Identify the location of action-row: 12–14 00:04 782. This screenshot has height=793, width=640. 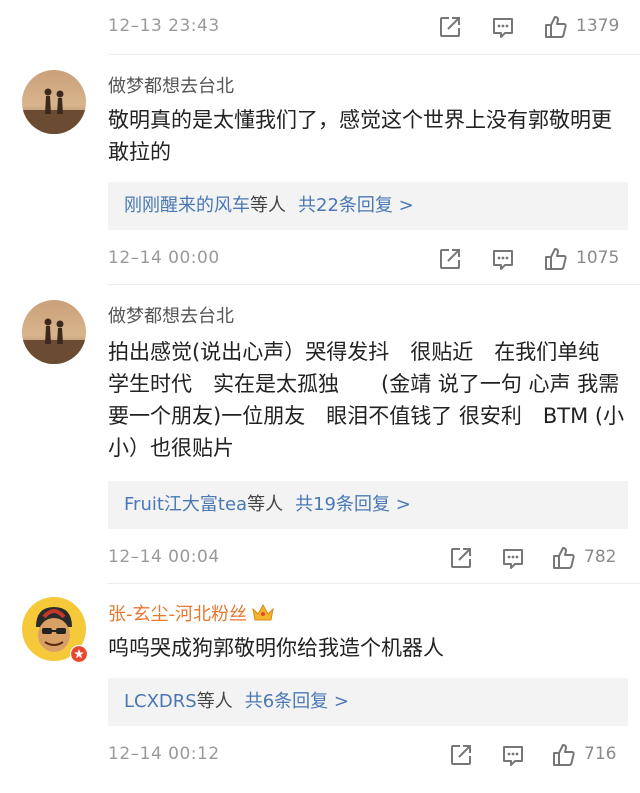
(320, 557).